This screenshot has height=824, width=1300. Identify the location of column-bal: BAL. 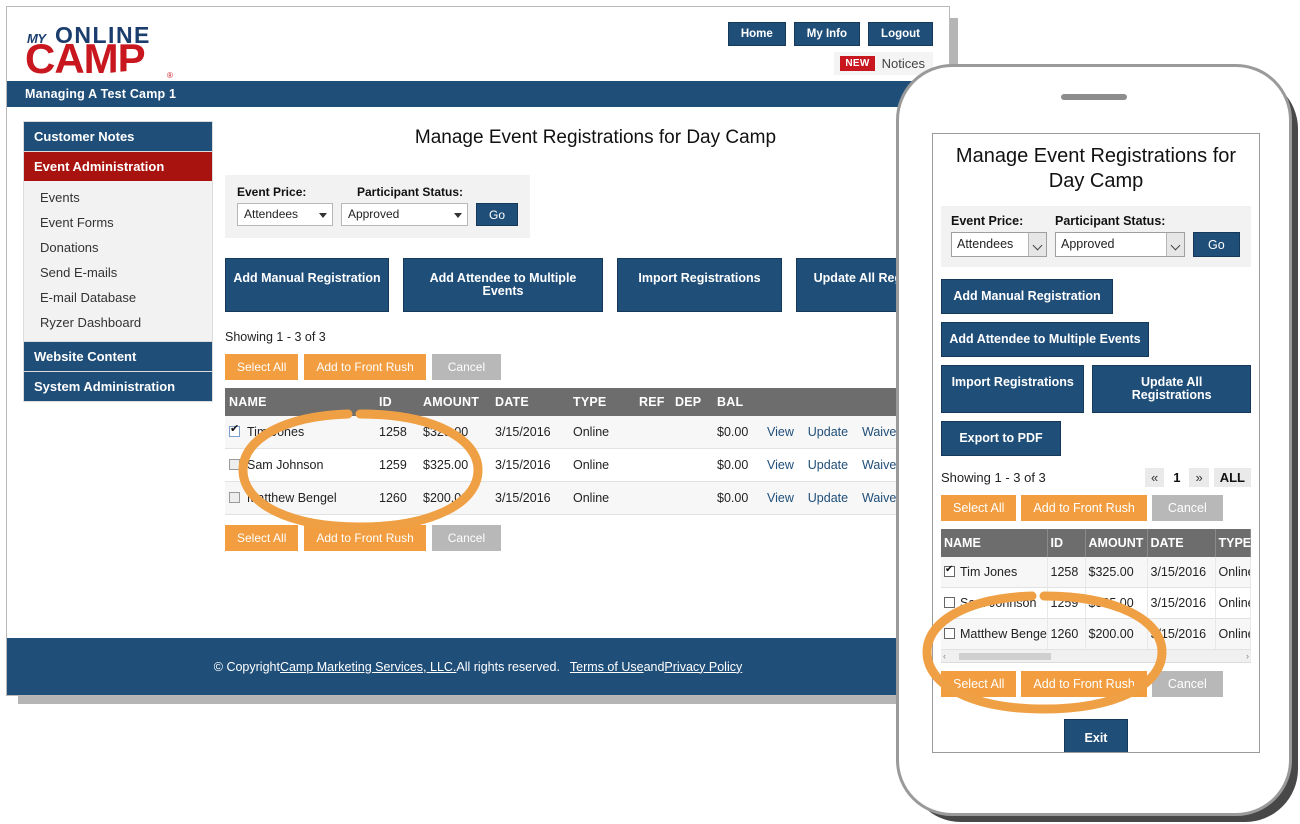
(738, 402).